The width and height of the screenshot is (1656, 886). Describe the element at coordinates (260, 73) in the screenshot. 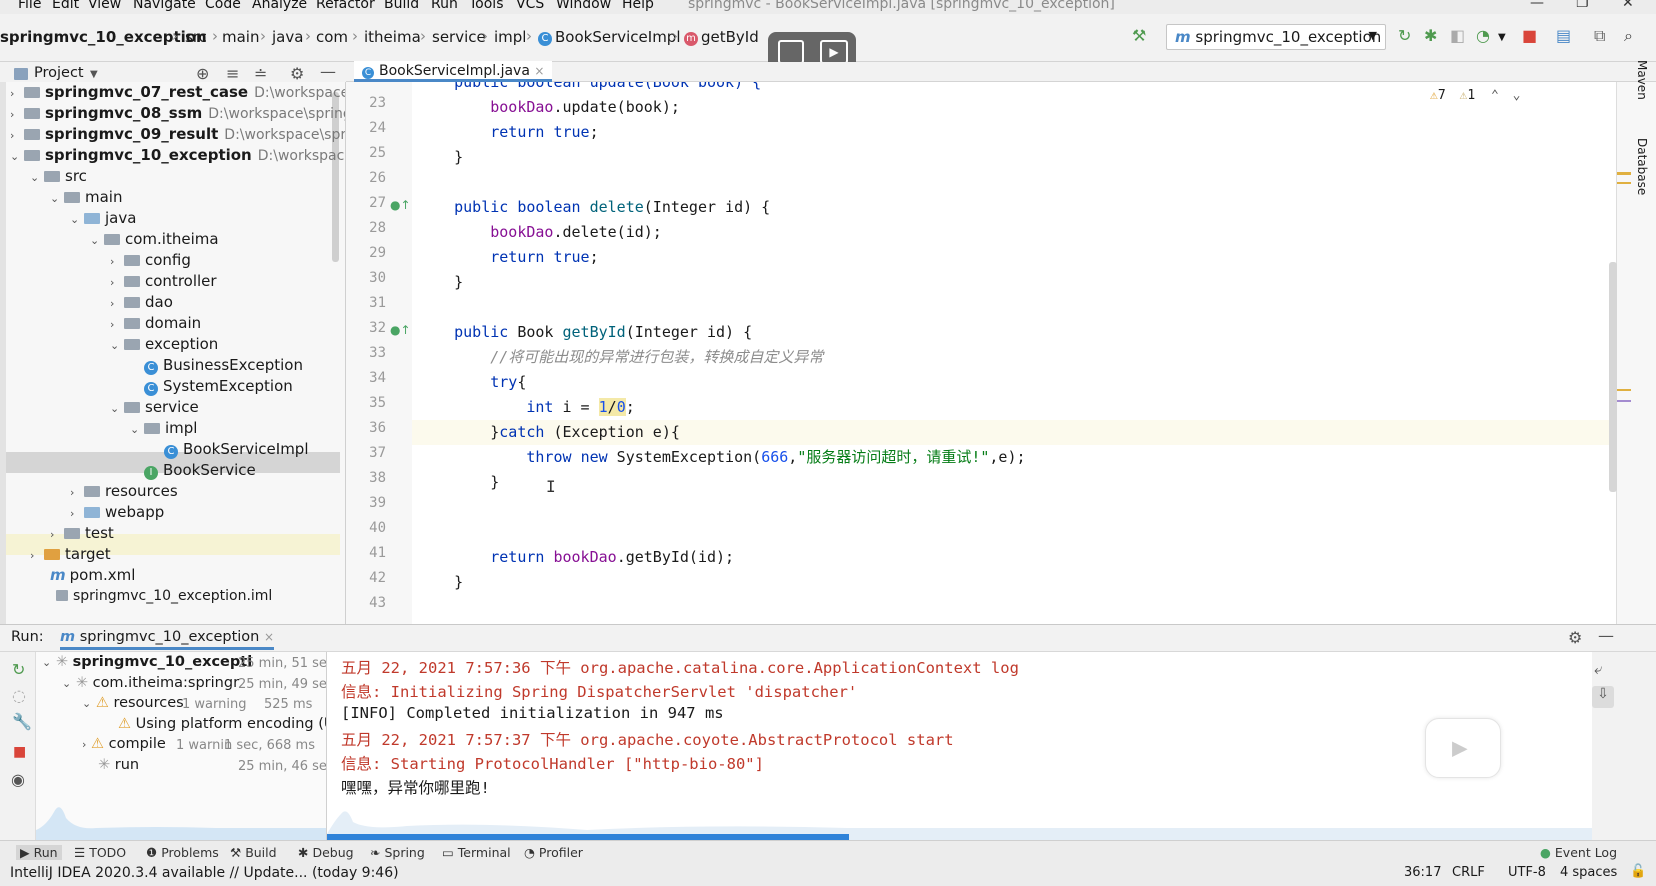

I see `collapse-all-icon: ≐` at that location.